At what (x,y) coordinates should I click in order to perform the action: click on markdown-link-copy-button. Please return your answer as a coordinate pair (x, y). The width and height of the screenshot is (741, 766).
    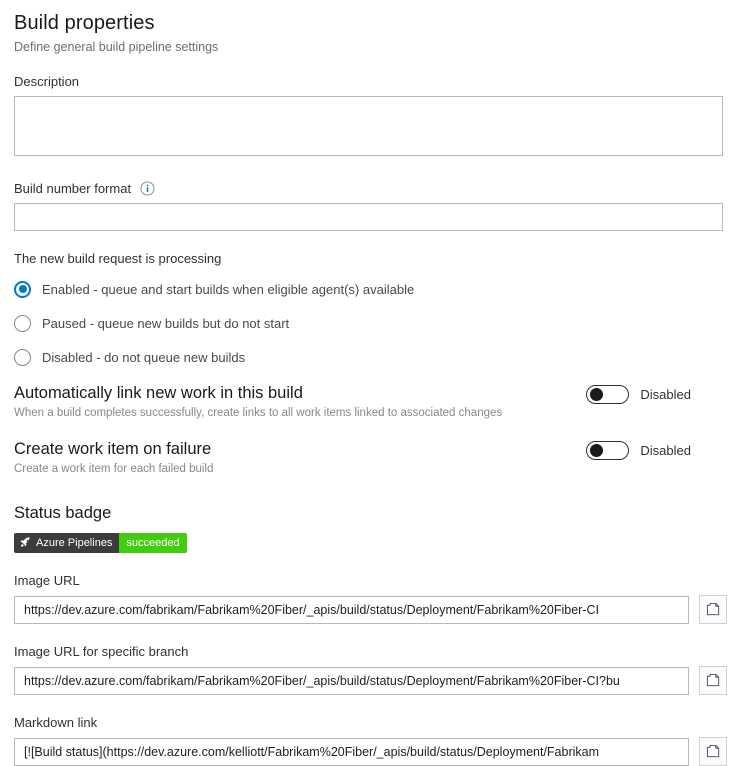
    Looking at the image, I should click on (713, 751).